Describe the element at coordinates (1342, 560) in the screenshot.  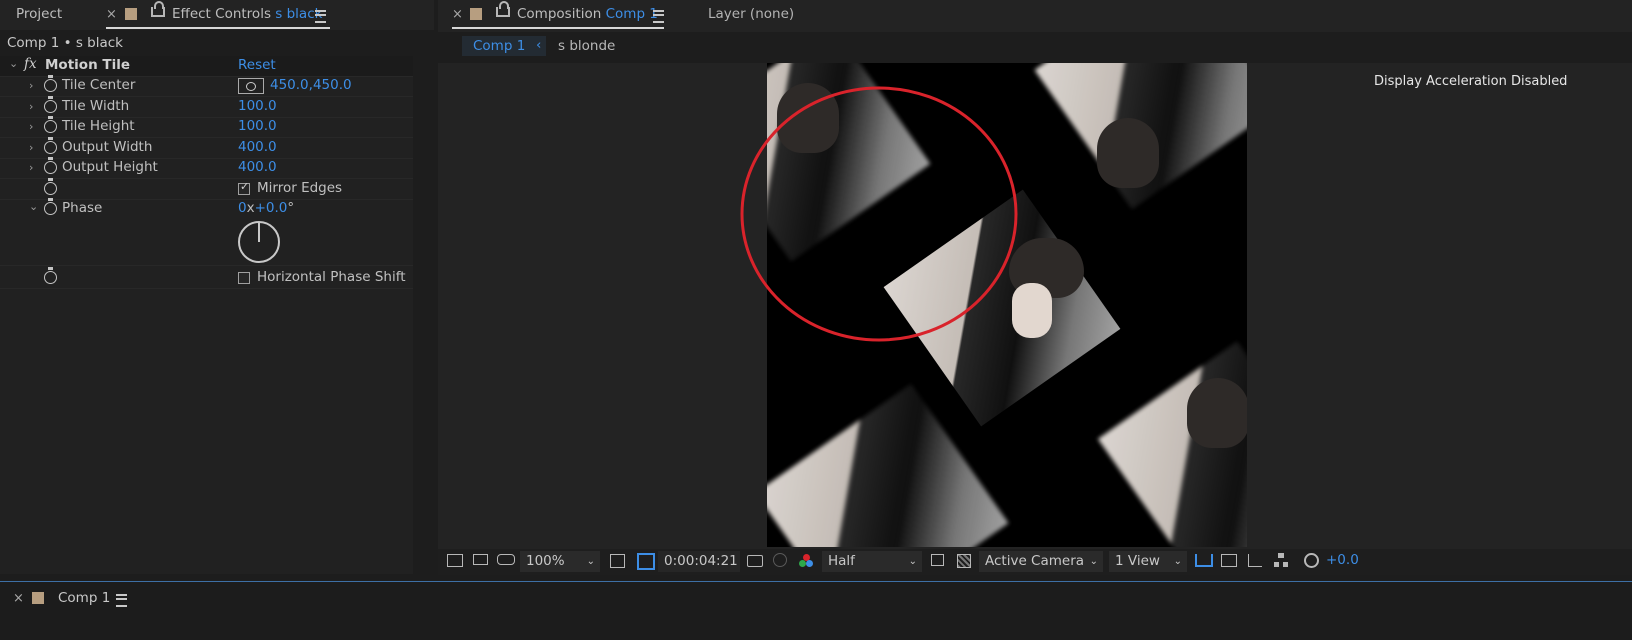
I see `exposure-value: +0.0` at that location.